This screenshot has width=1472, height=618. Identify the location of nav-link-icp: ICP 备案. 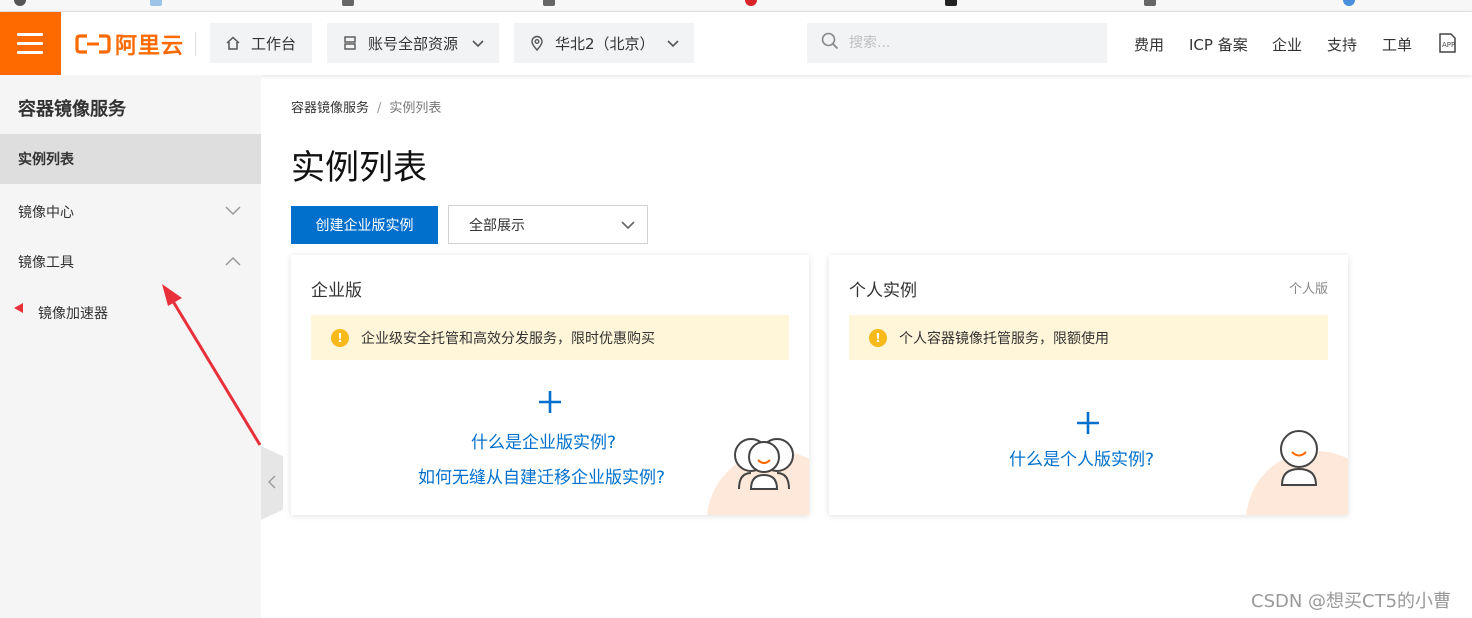
(1218, 44).